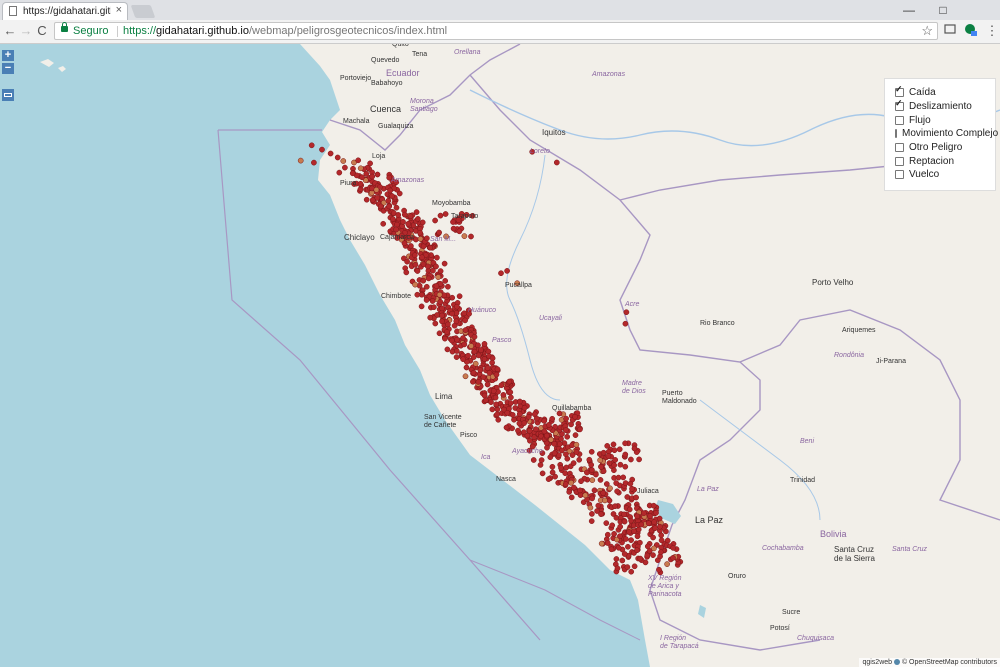  Describe the element at coordinates (992, 31) in the screenshot. I see `menu-icon: ⋮` at that location.